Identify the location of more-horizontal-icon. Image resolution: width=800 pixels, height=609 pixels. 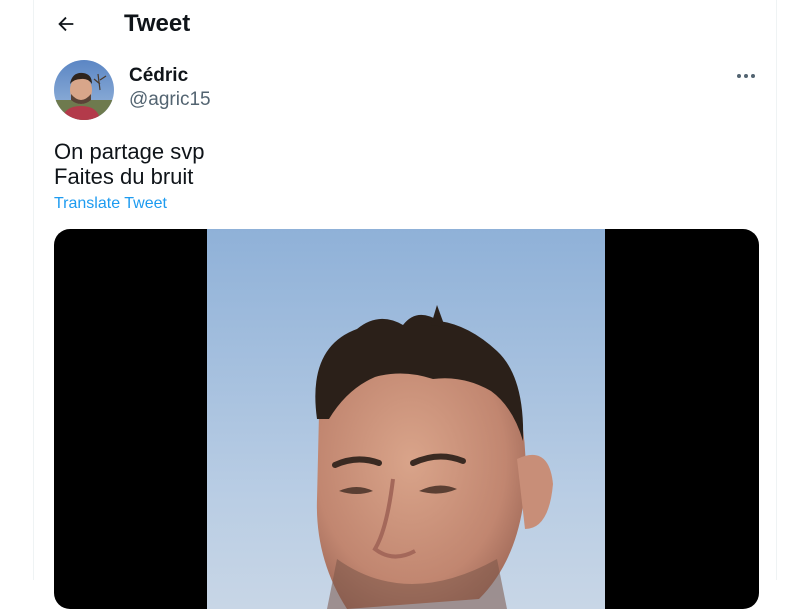
(746, 76).